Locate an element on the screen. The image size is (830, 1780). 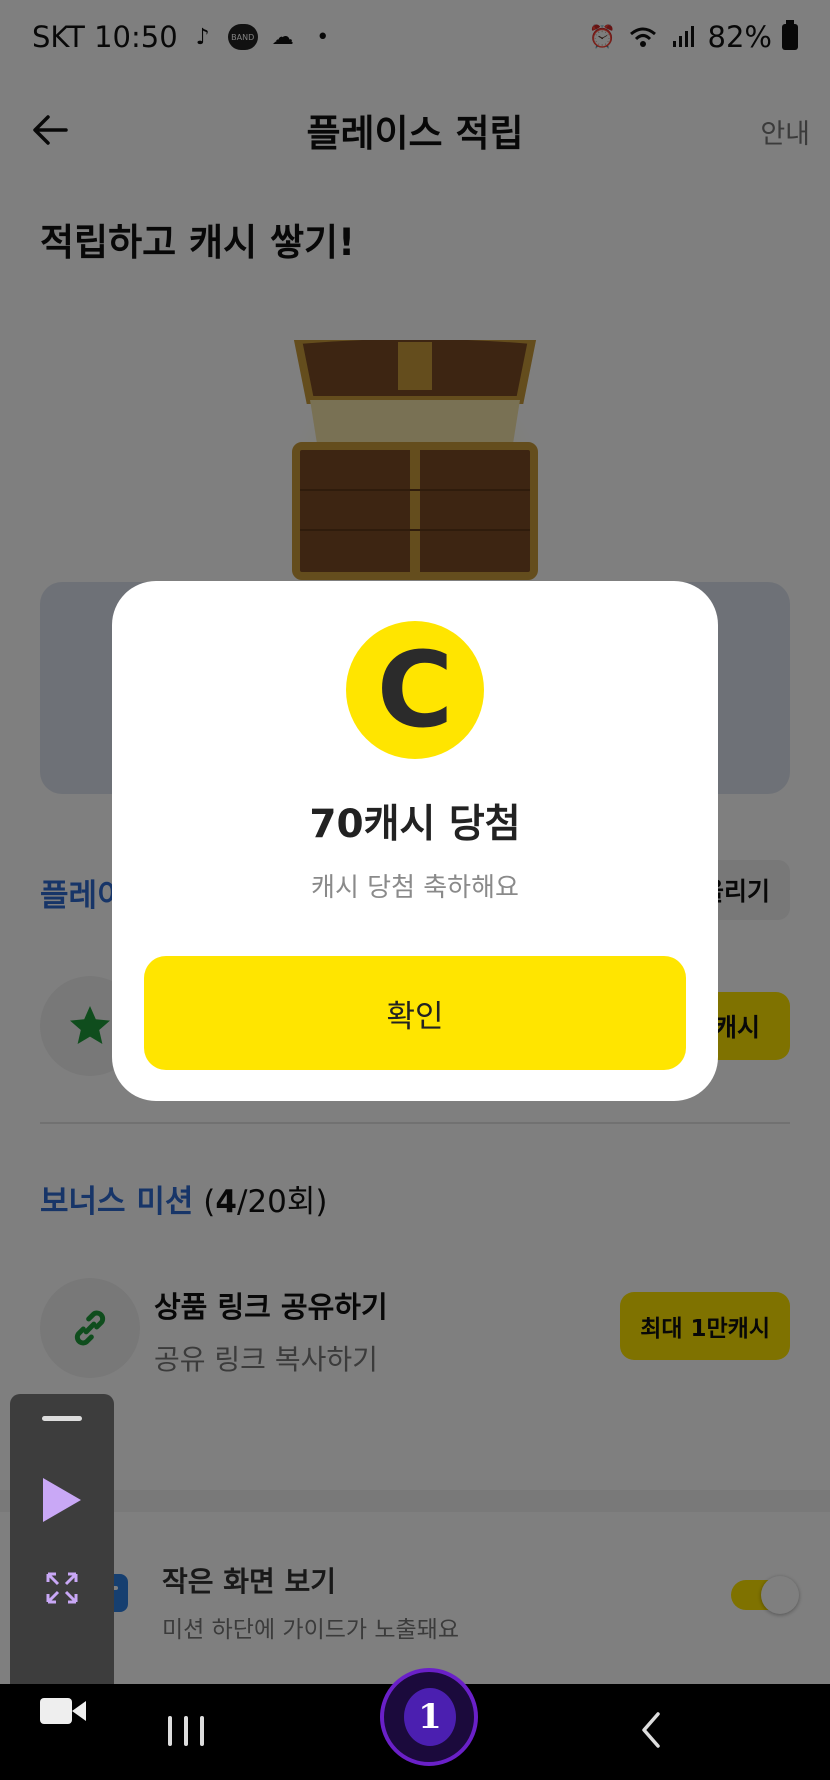
modal-title: 70캐시 당첨 is located at coordinates (415, 824).